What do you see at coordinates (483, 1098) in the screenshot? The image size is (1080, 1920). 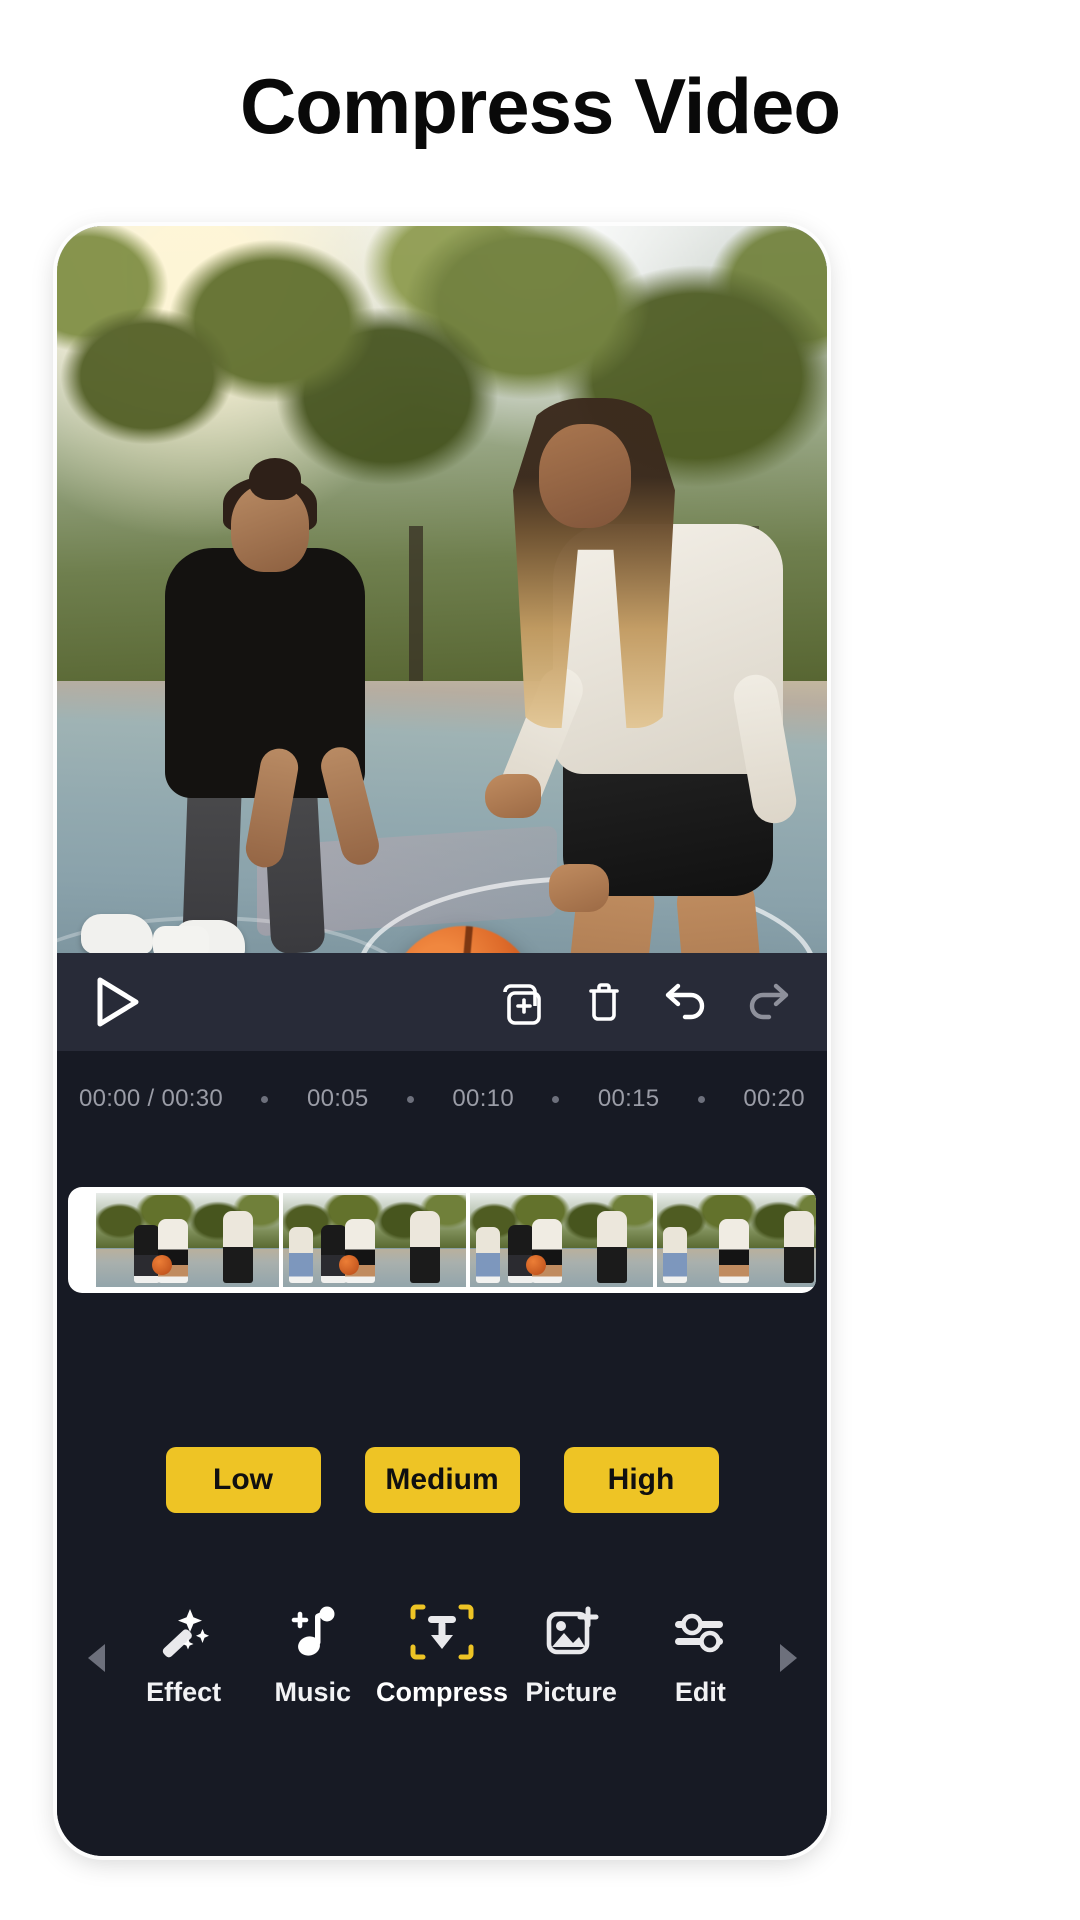 I see `timeline-tick-label: 00:10` at bounding box center [483, 1098].